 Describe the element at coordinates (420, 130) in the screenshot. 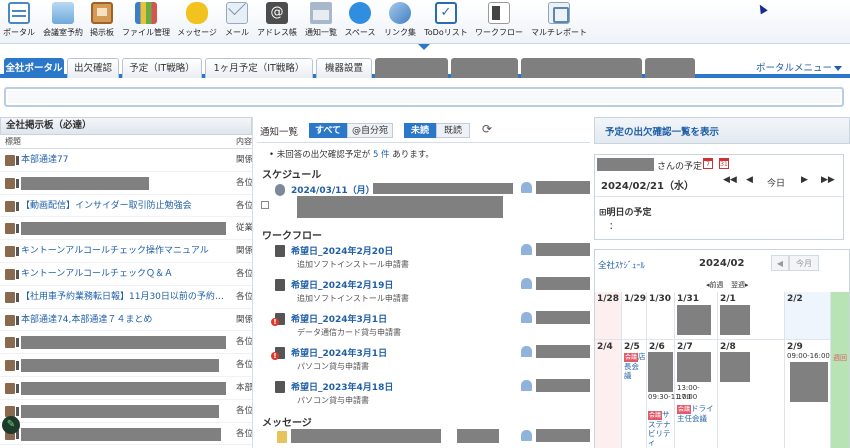

I see `filter-unread-button: 未読` at that location.